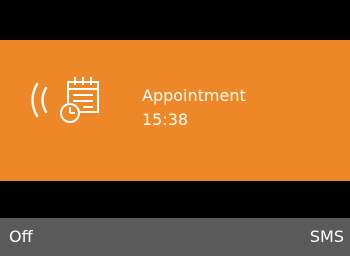 The height and width of the screenshot is (256, 350). Describe the element at coordinates (79, 100) in the screenshot. I see `calendar-clock-icon` at that location.